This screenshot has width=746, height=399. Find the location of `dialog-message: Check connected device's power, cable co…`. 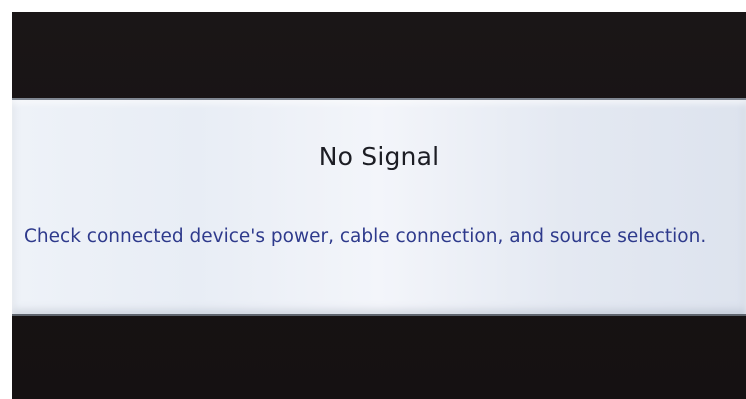

dialog-message: Check connected device's power, cable co… is located at coordinates (365, 236).